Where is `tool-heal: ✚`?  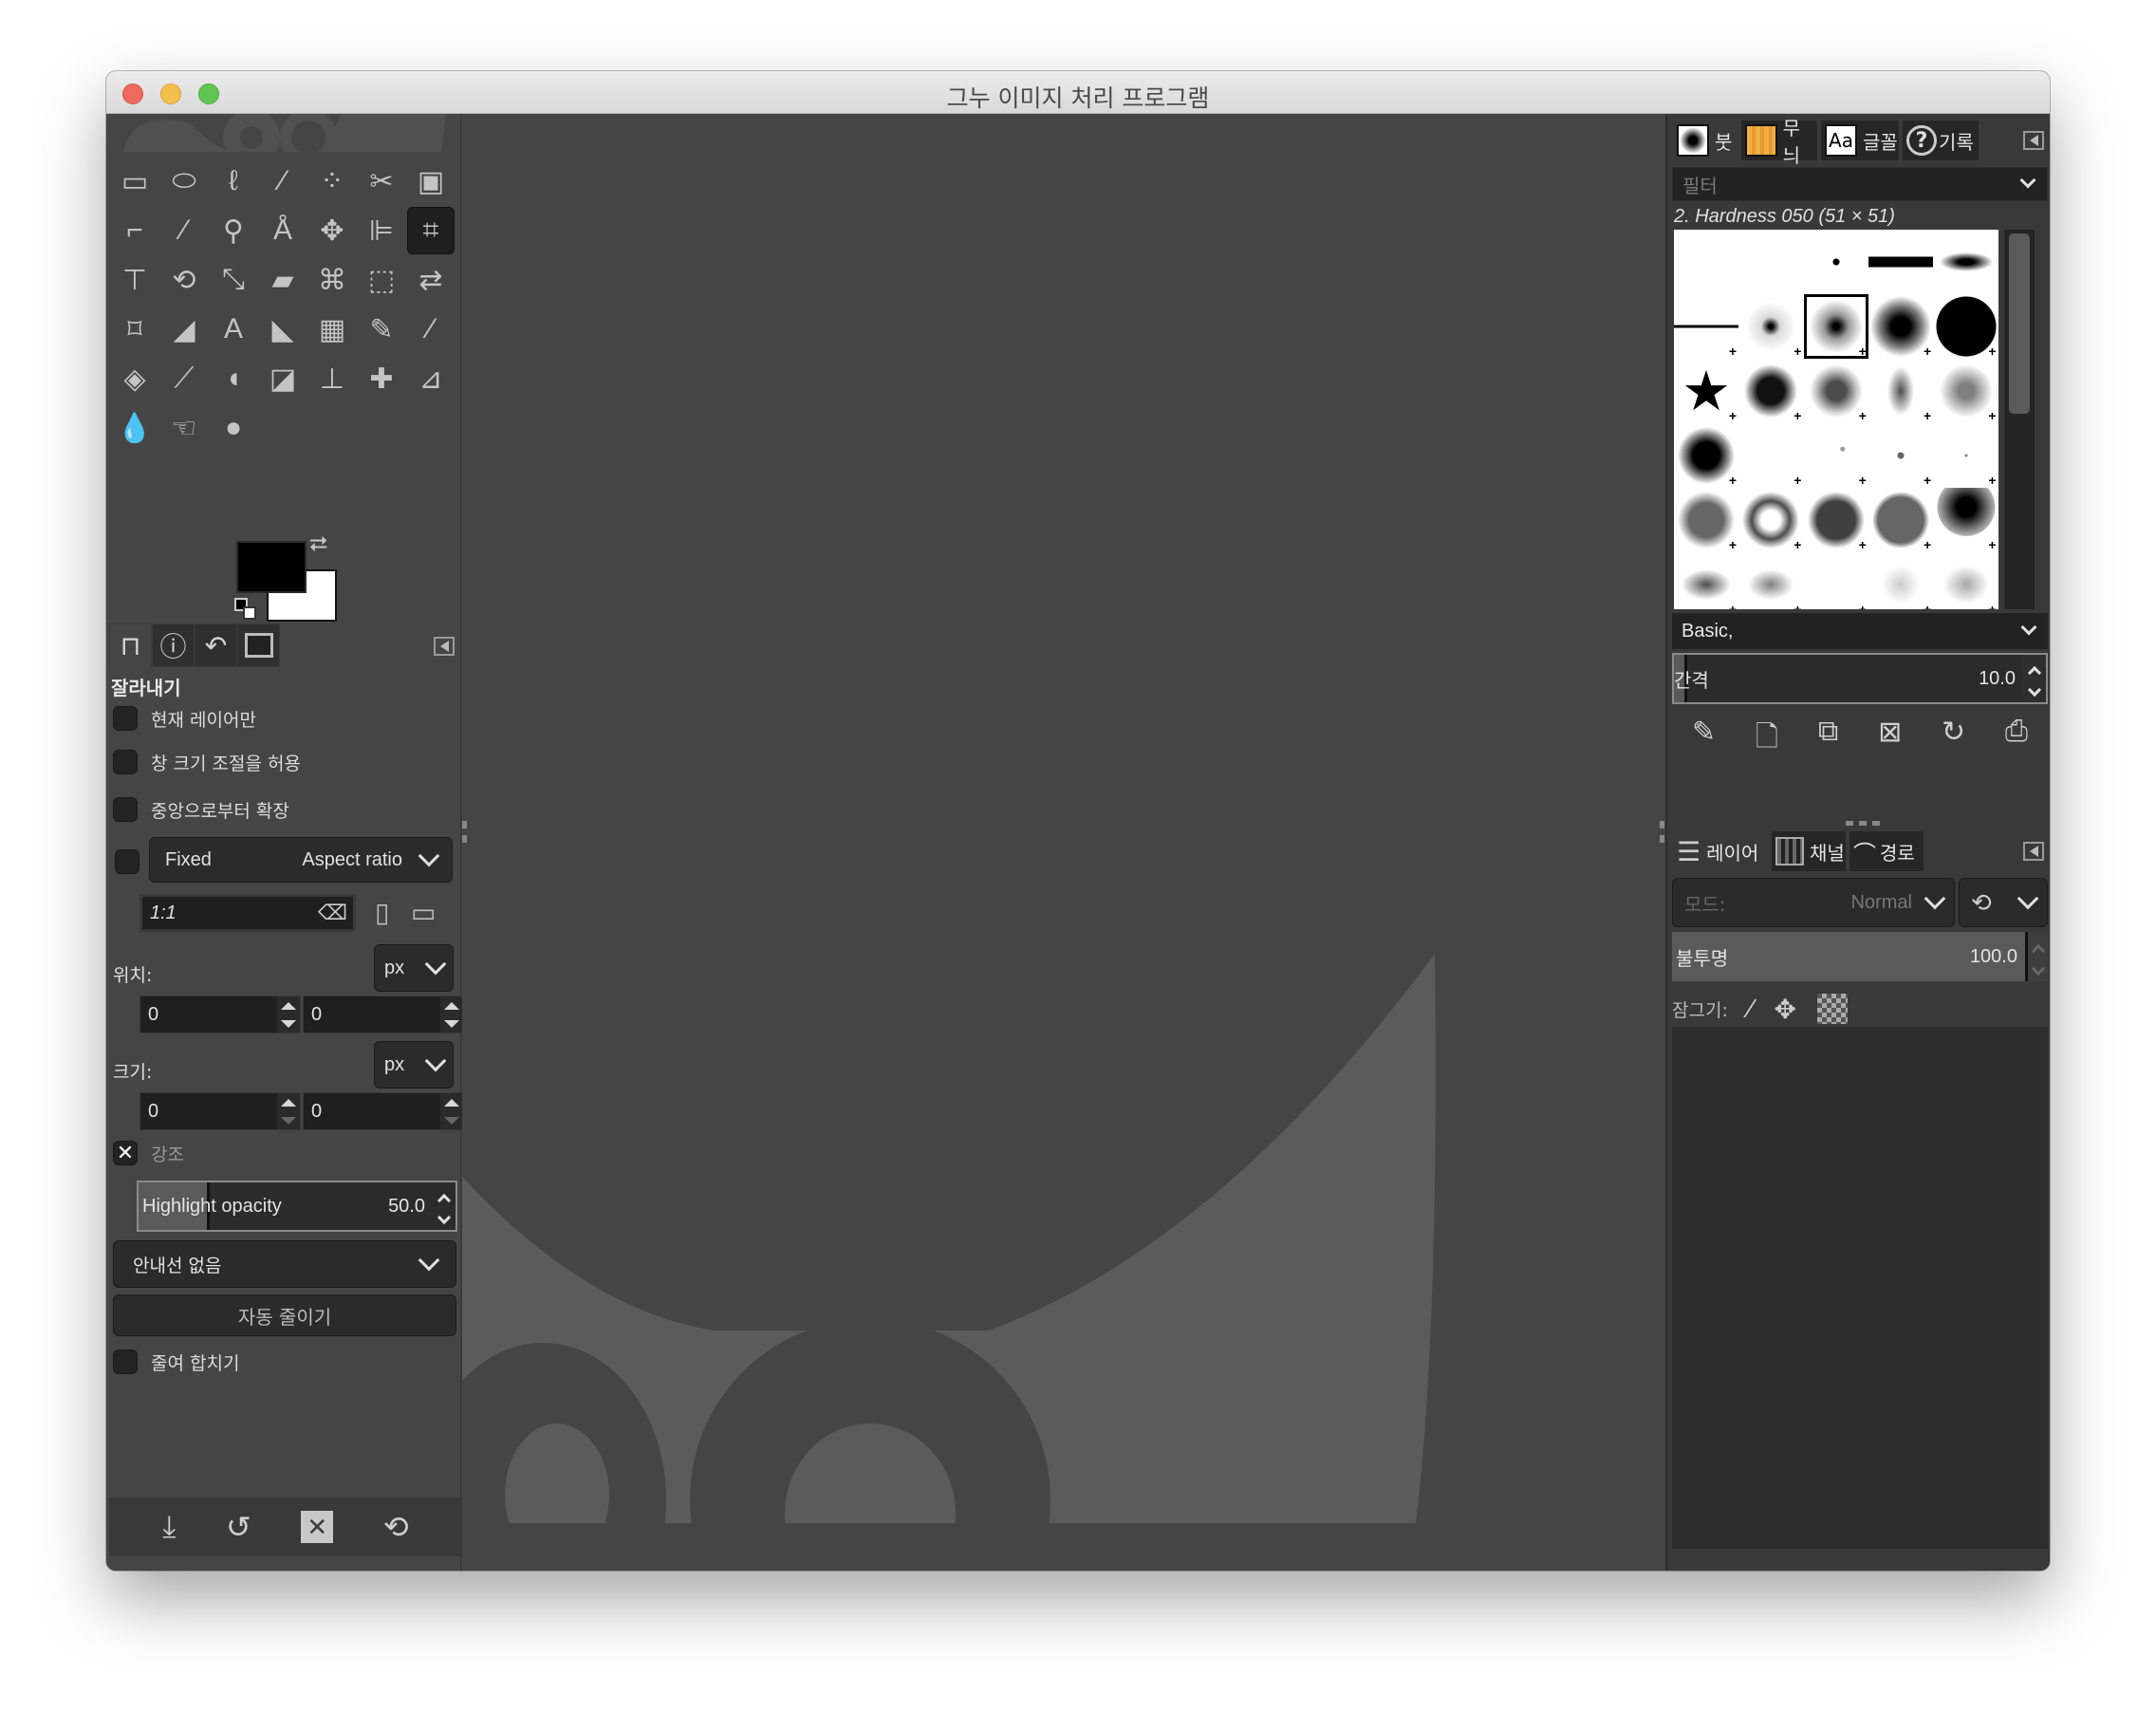
tool-heal: ✚ is located at coordinates (381, 379).